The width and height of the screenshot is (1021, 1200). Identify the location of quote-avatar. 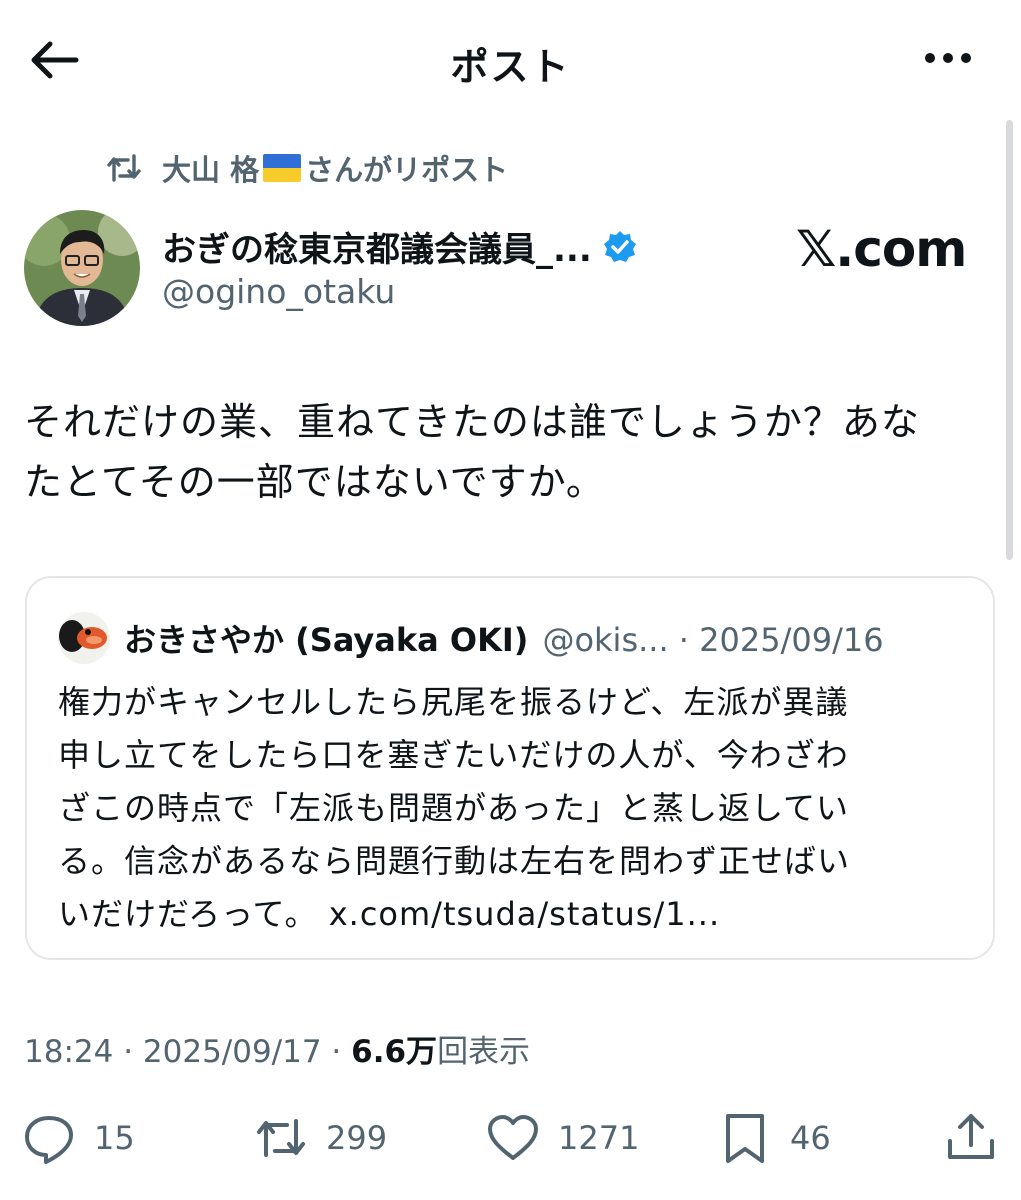
(84, 638).